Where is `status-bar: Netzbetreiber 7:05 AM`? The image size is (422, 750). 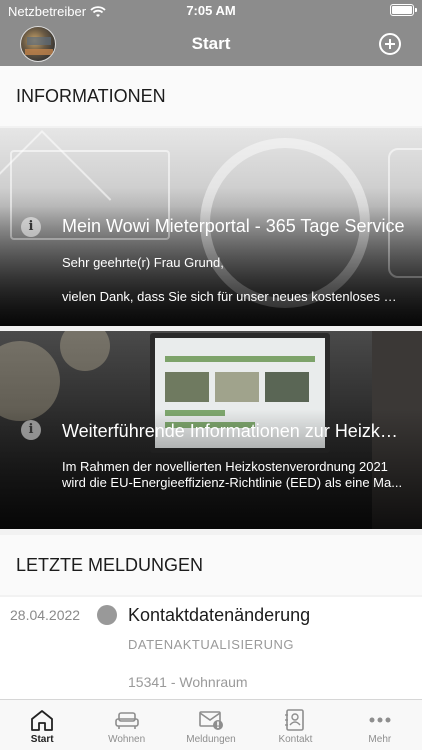 status-bar: Netzbetreiber 7:05 AM is located at coordinates (211, 11).